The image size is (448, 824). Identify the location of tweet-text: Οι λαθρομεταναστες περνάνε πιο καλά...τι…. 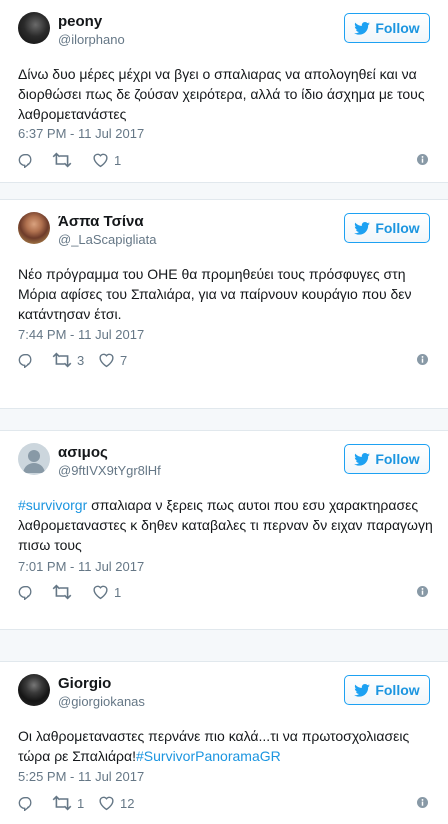
(214, 746).